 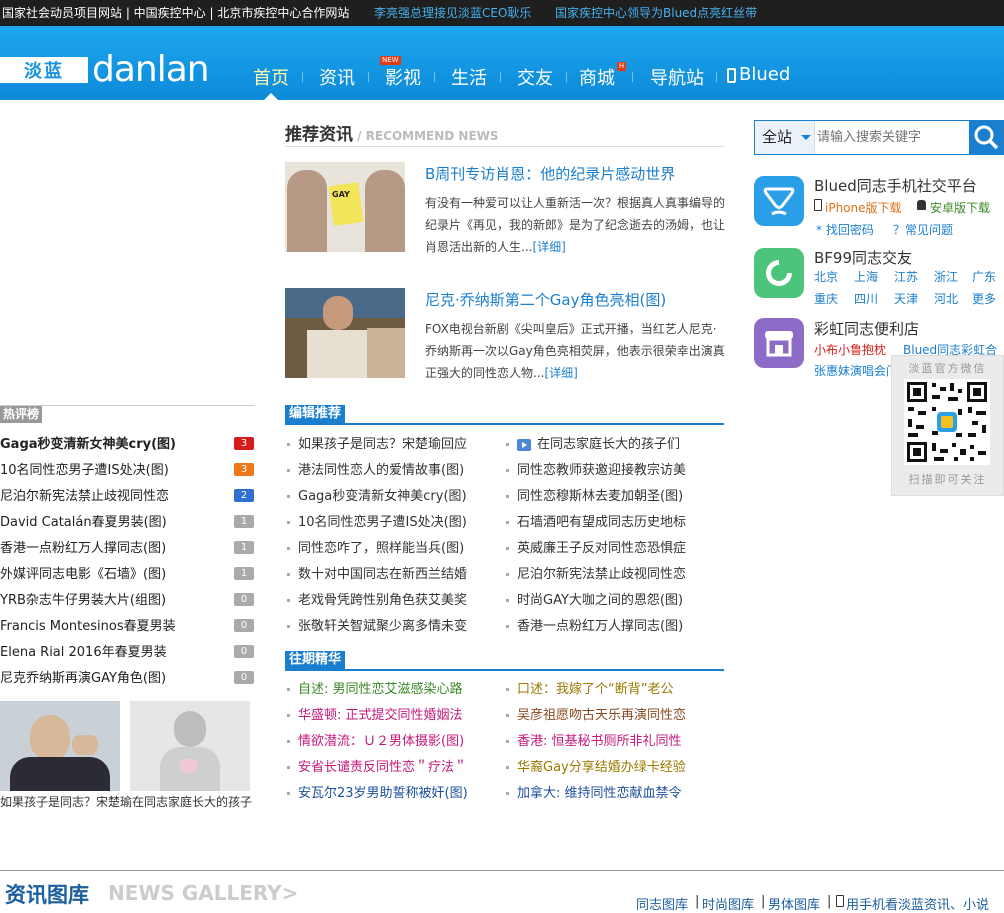 I want to click on editor-picks-tab: 编辑推荐, so click(x=315, y=414).